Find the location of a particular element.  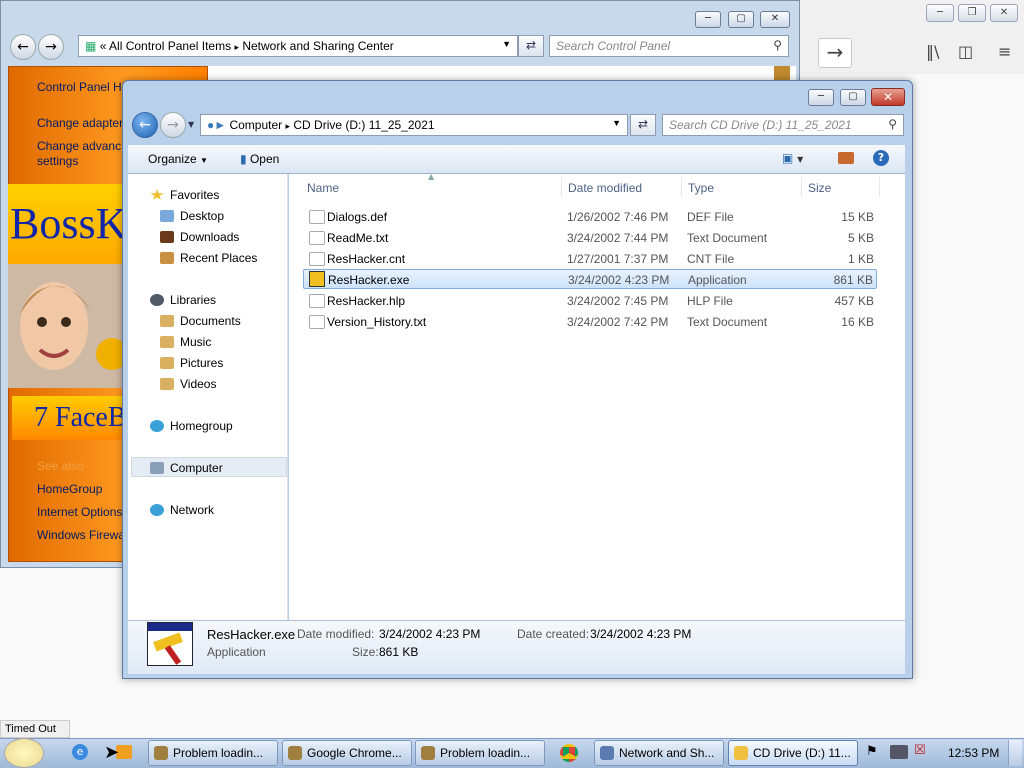

library-icon: ‖\ is located at coordinates (932, 51).